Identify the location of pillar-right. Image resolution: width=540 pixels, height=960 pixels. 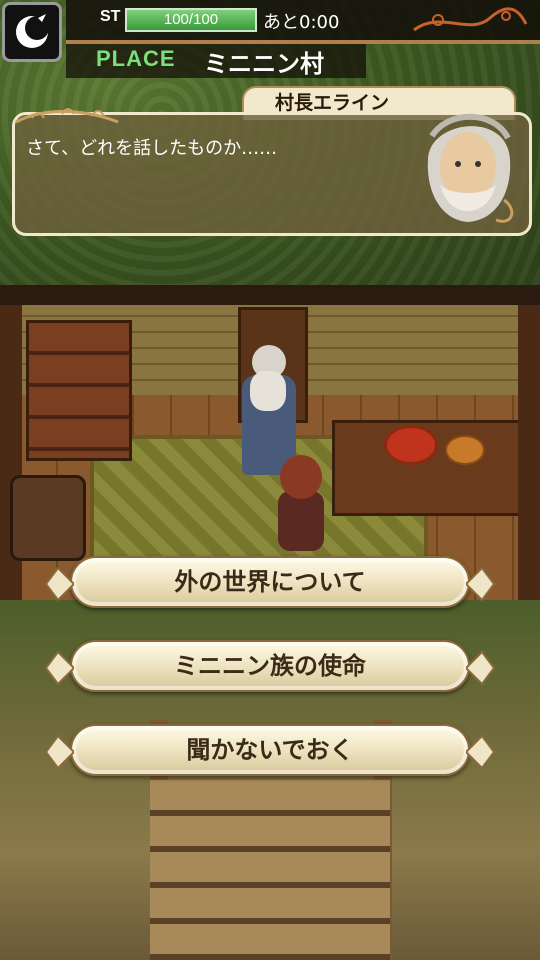
(529, 452).